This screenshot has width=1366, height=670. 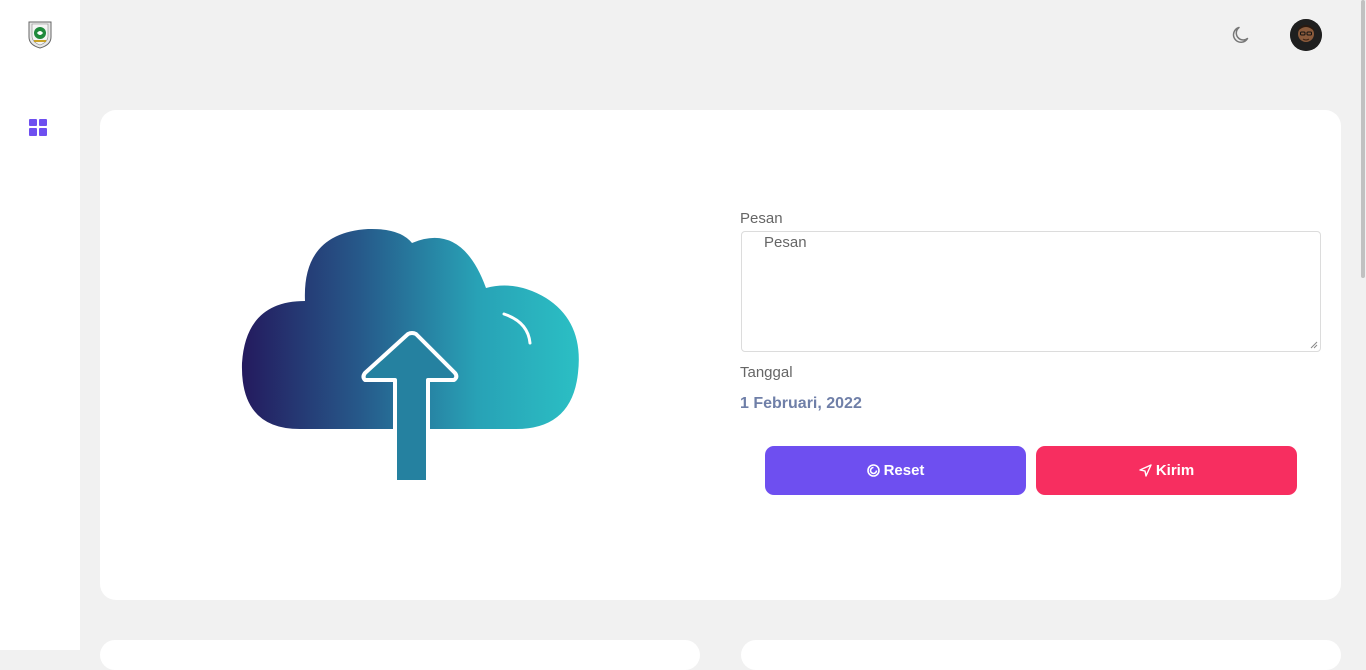 I want to click on send-label: Kirim, so click(x=1175, y=470).